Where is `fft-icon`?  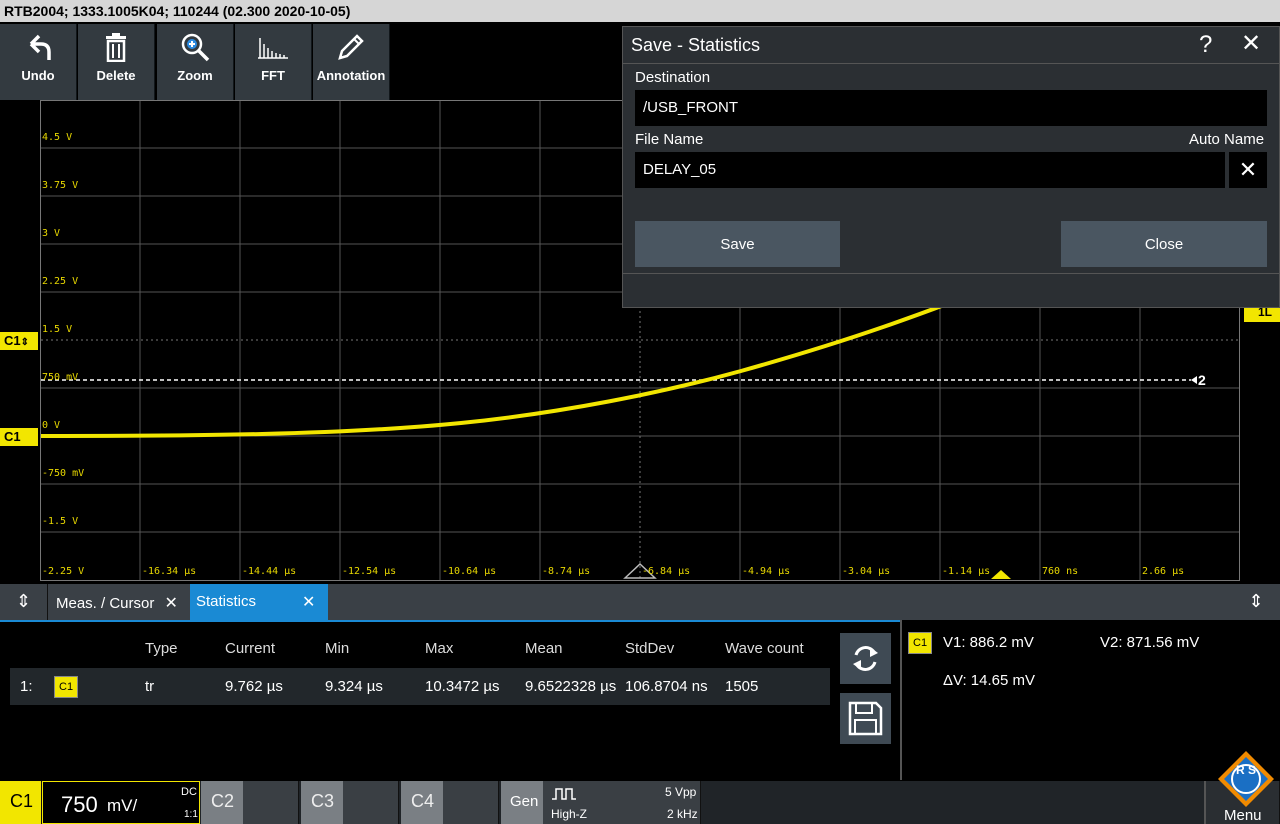
fft-icon is located at coordinates (273, 48).